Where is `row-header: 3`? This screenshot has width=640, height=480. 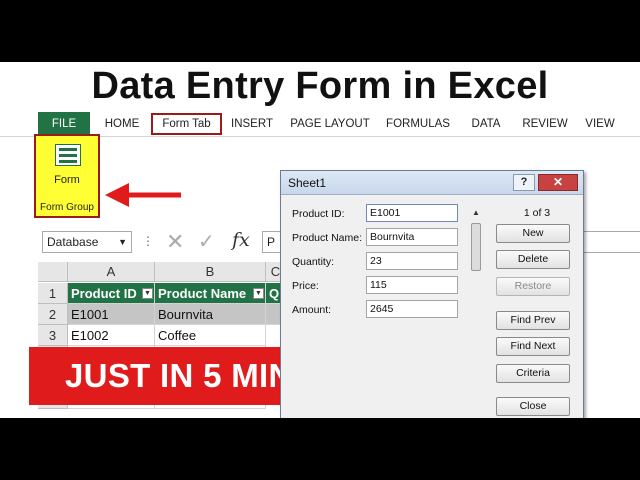
row-header: 3 is located at coordinates (53, 335).